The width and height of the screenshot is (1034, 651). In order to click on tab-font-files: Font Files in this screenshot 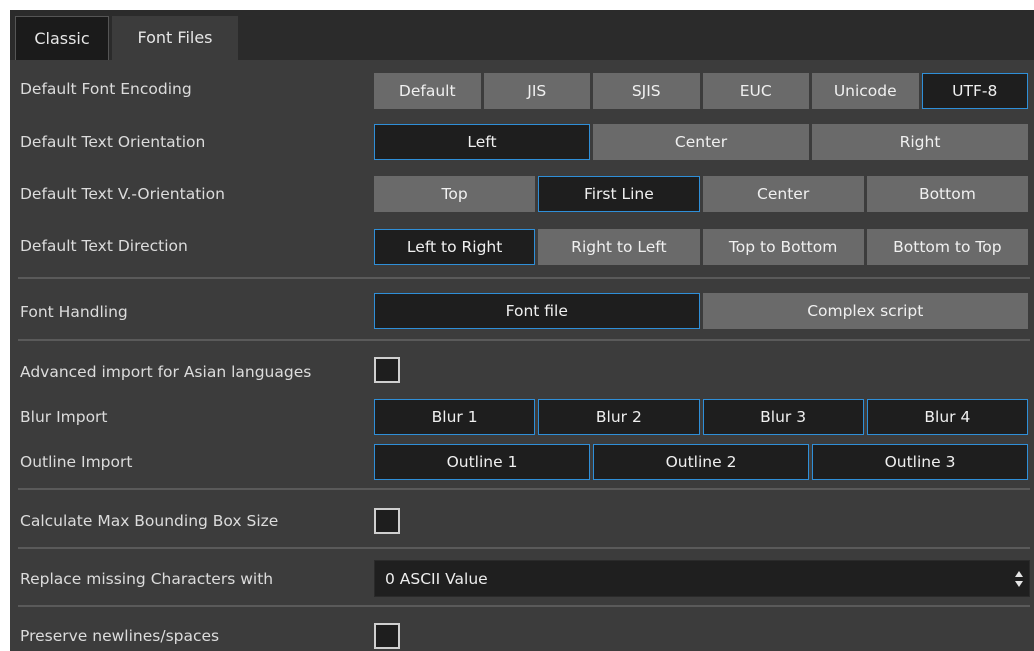, I will do `click(175, 38)`.